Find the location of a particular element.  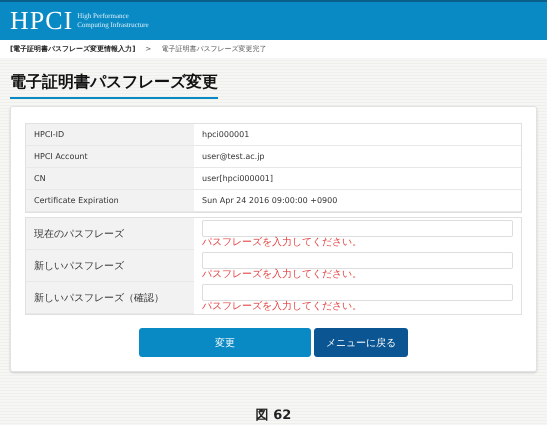

table-cell: user[hpci000001] is located at coordinates (357, 179).